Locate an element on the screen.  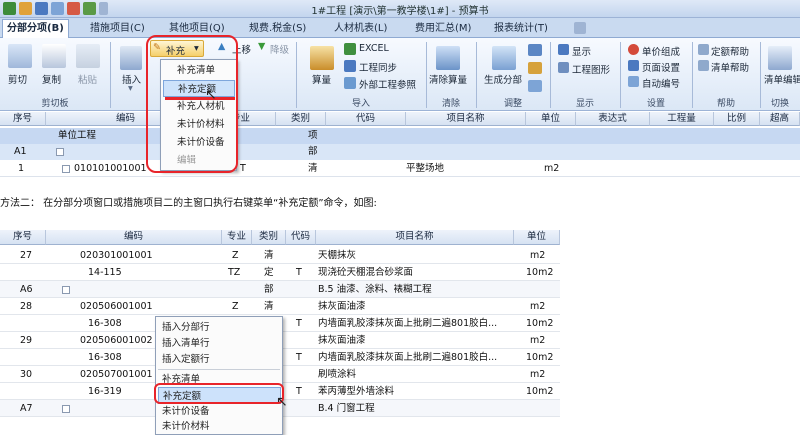
external-ref-button: 外部工程参照 is located at coordinates (387, 84).